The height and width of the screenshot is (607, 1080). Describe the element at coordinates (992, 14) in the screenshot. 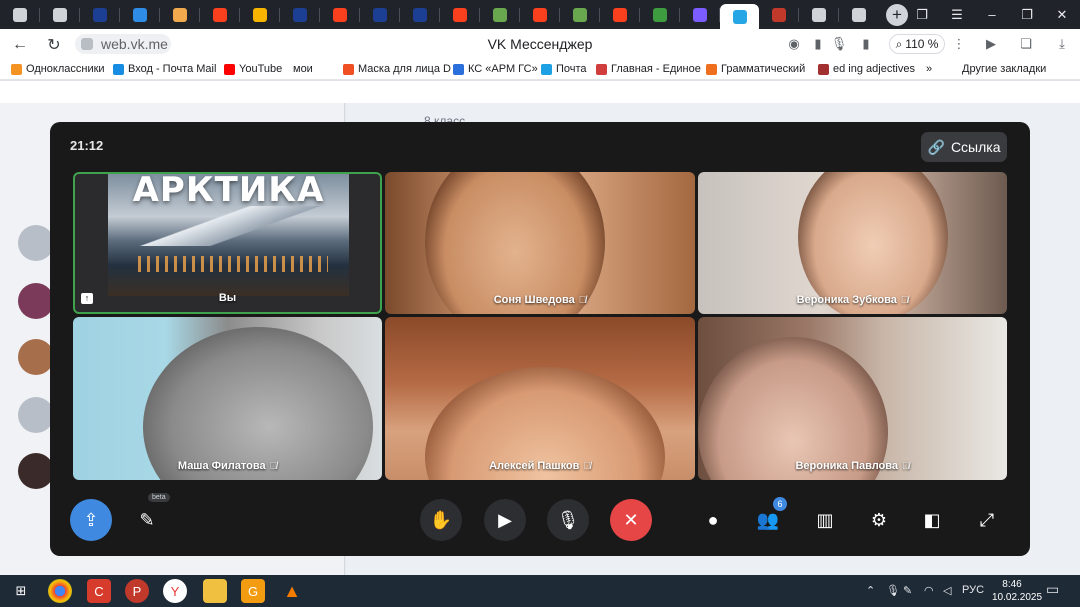

I see `minimize-button: –` at that location.